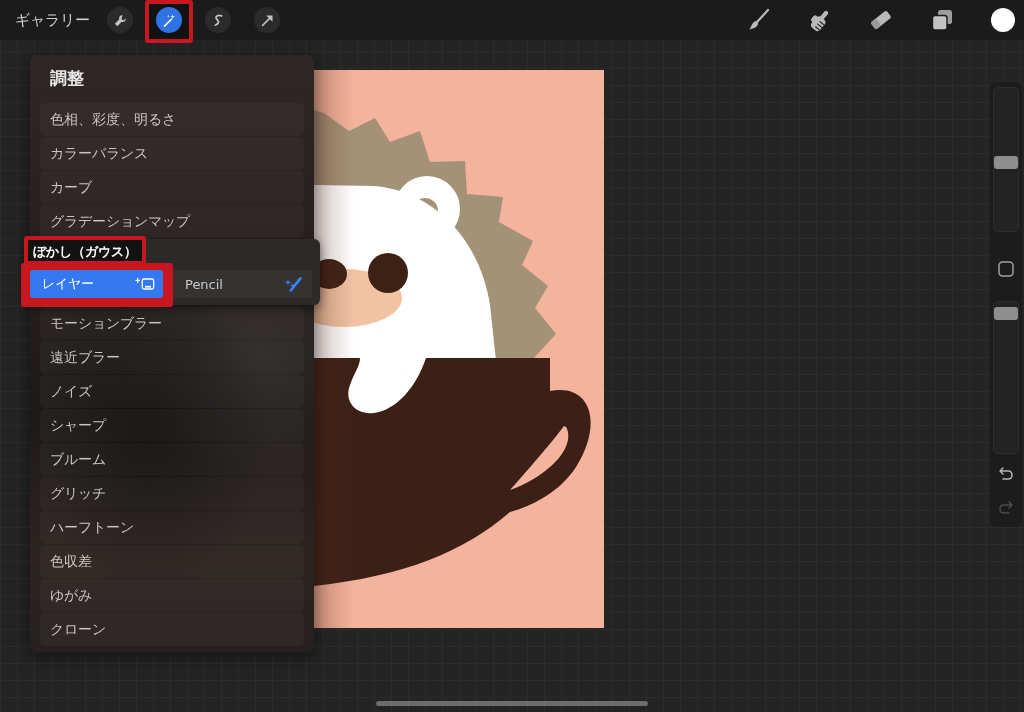 The height and width of the screenshot is (712, 1024). What do you see at coordinates (294, 284) in the screenshot?
I see `pencil-sparkle-icon` at bounding box center [294, 284].